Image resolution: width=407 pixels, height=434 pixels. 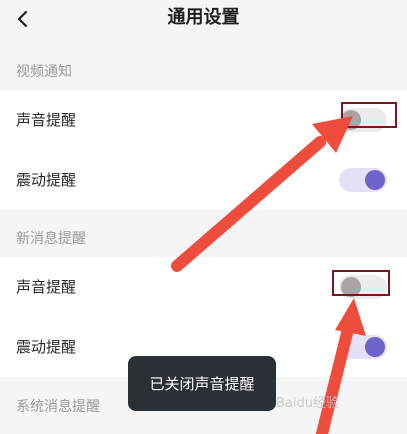 I want to click on header-bar: 通用设置, so click(x=203, y=22).